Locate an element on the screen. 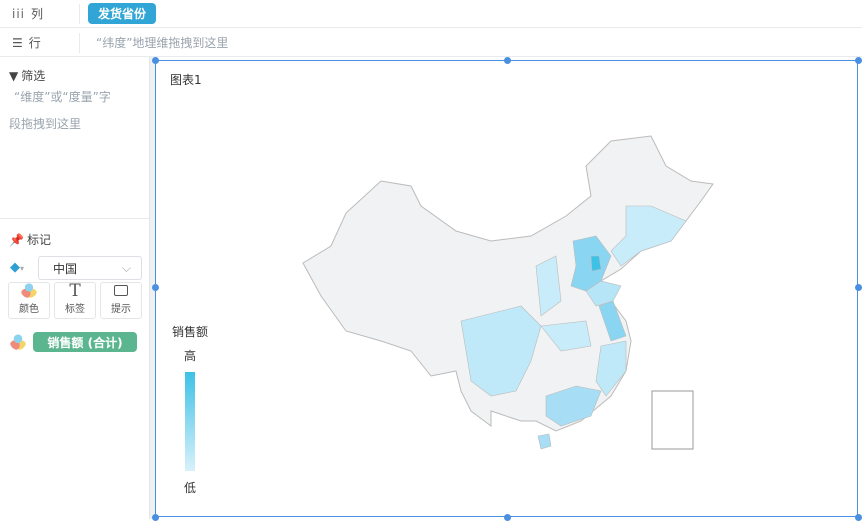 The height and width of the screenshot is (521, 862). south-china-sea-inset is located at coordinates (672, 420).